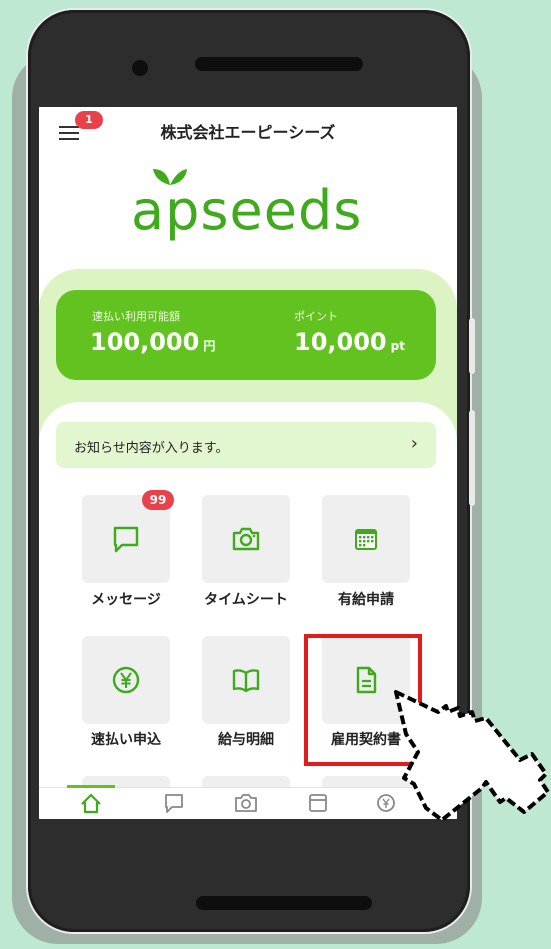 The image size is (551, 949). What do you see at coordinates (472, 756) in the screenshot?
I see `hand-pointer-icon` at bounding box center [472, 756].